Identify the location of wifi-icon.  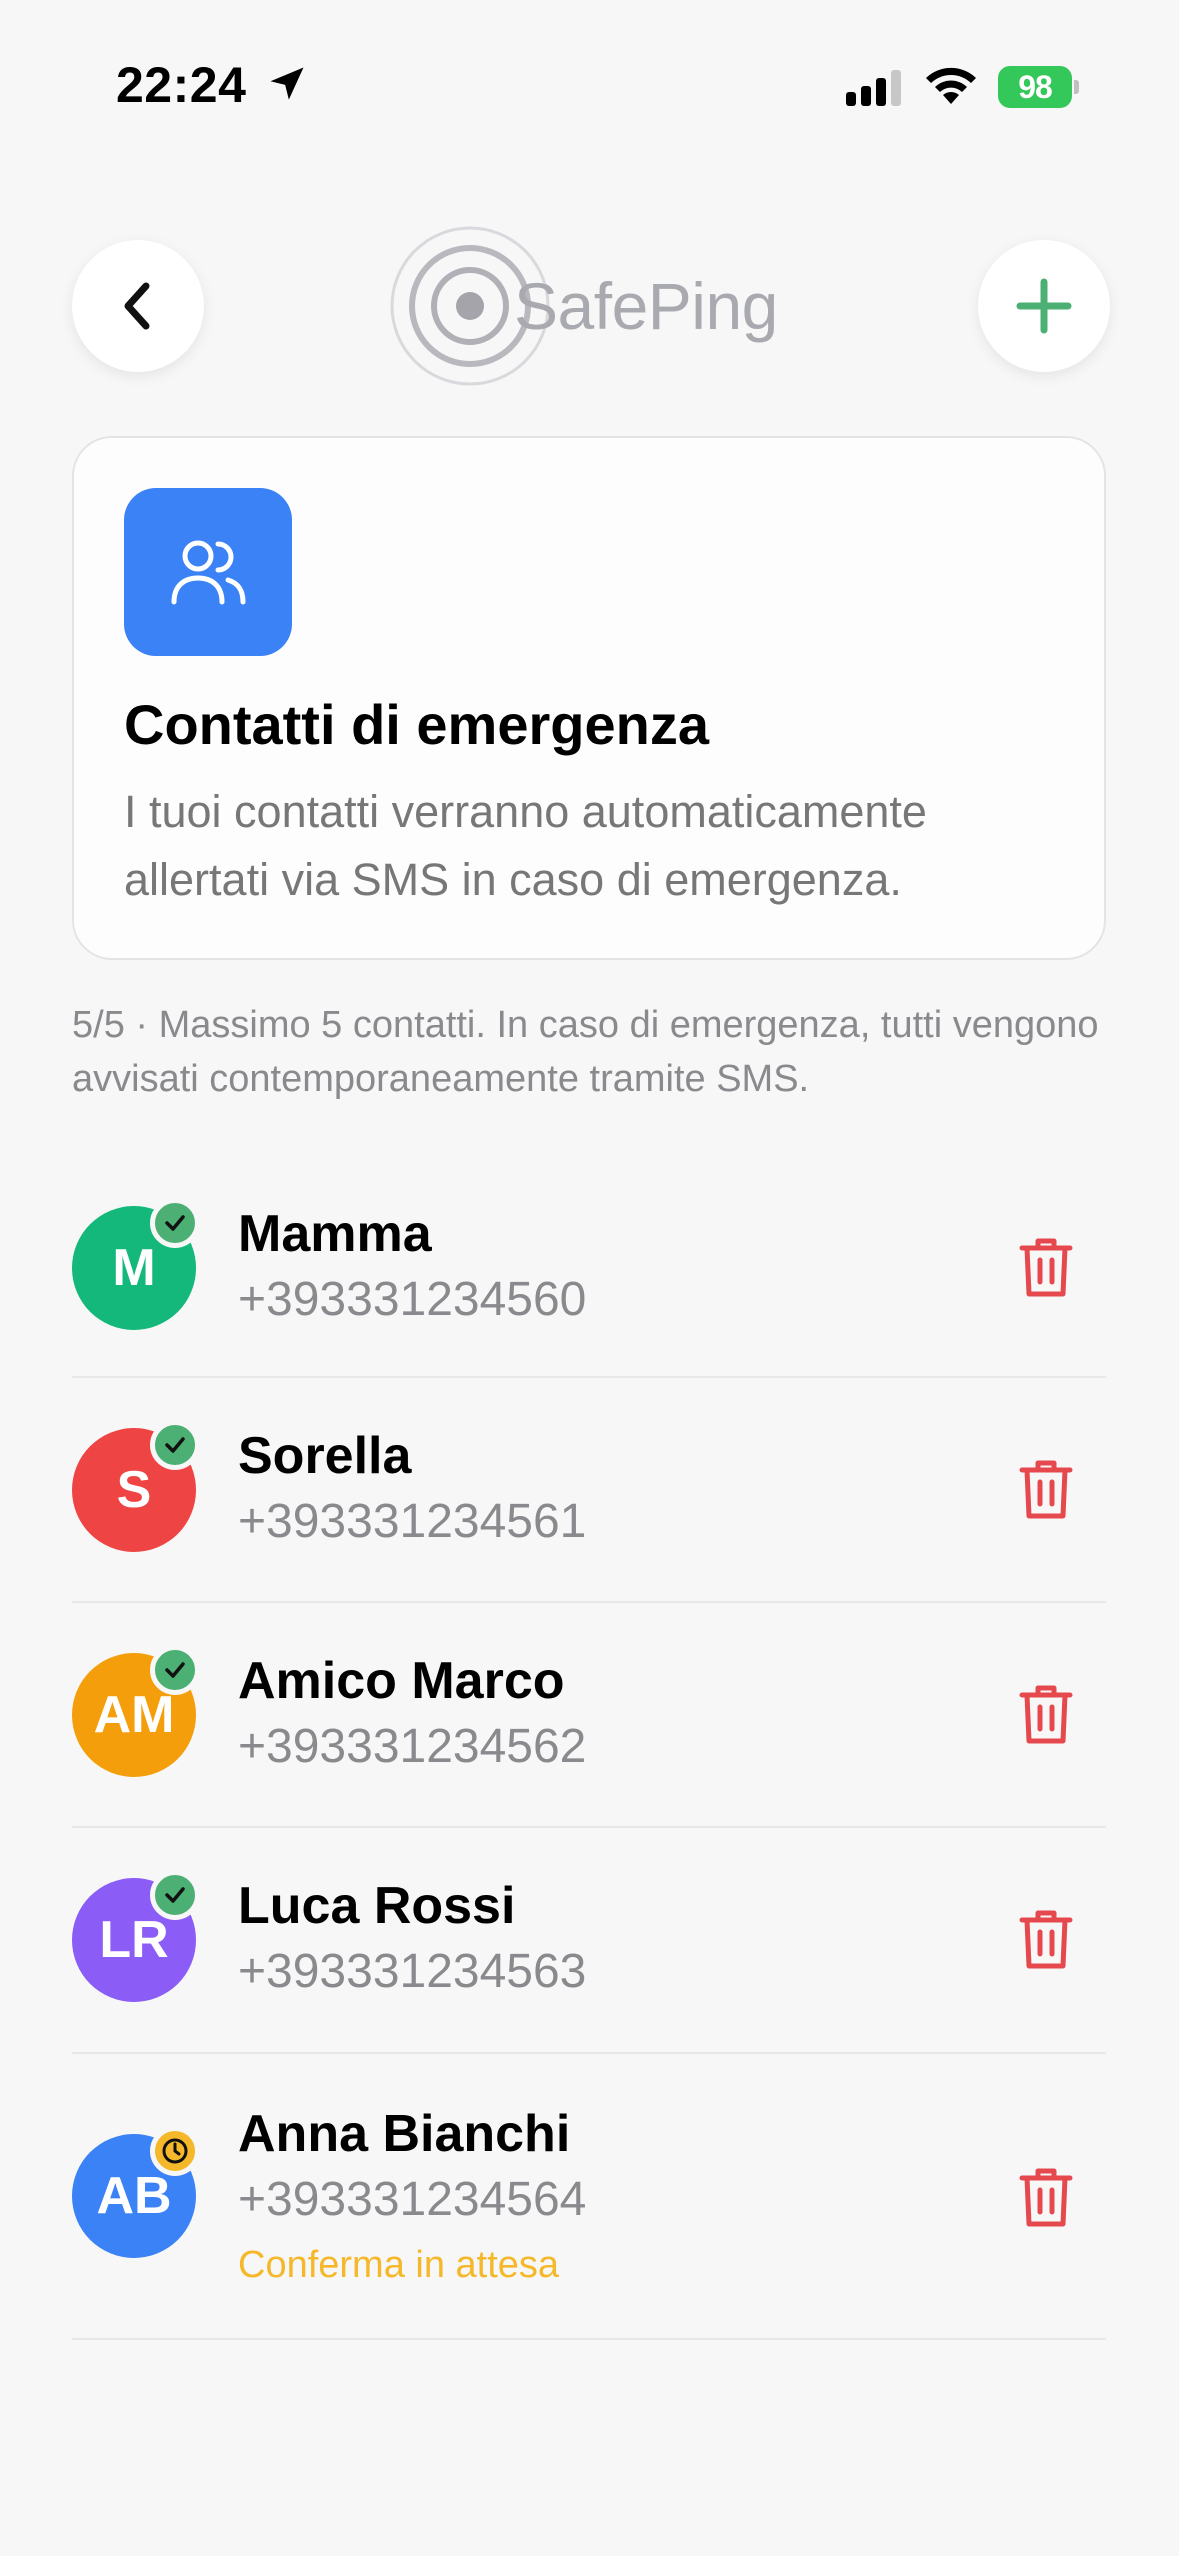
(951, 85).